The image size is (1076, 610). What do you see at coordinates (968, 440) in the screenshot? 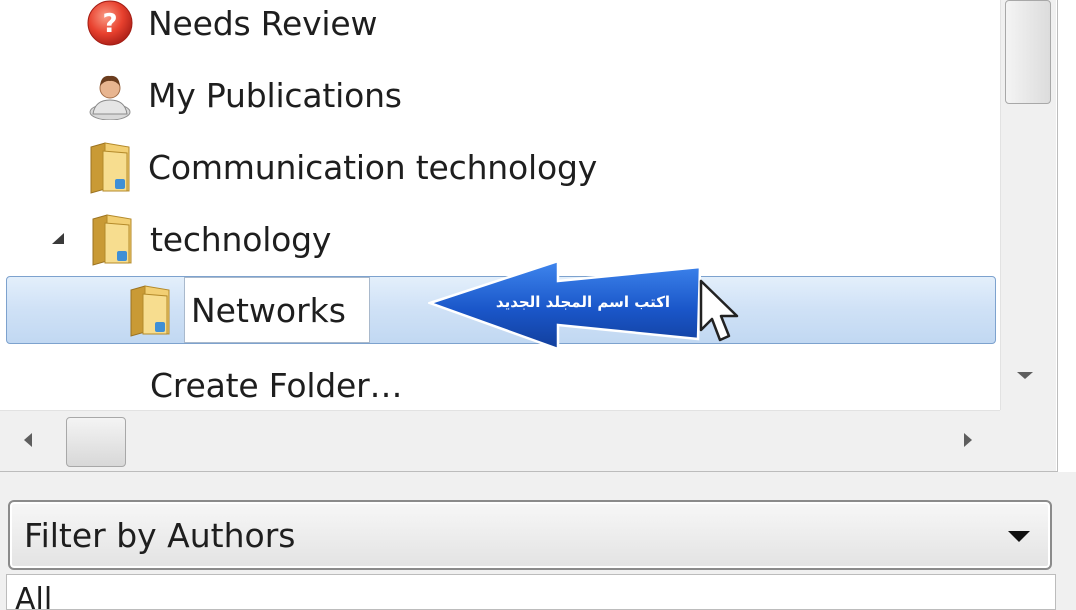
I see `scroll-right-arrow-icon` at bounding box center [968, 440].